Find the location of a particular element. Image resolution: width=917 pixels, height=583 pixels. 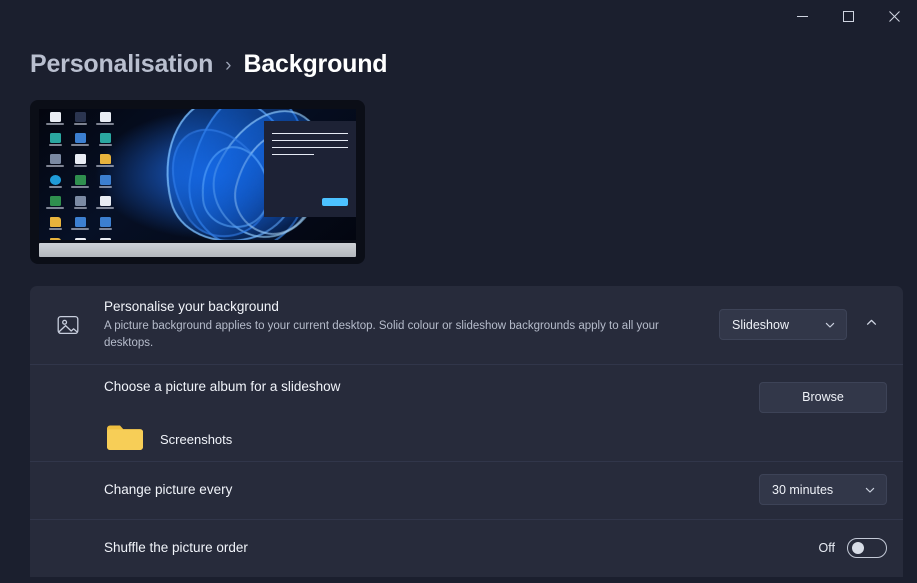

shuffle-state-label: Off is located at coordinates (826, 547).